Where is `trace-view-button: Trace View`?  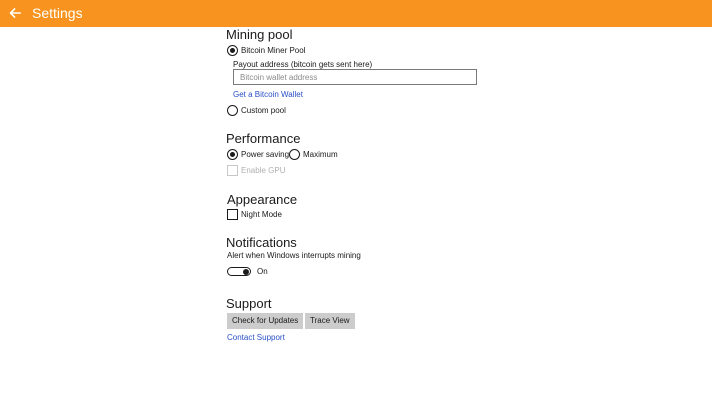 trace-view-button: Trace View is located at coordinates (330, 321).